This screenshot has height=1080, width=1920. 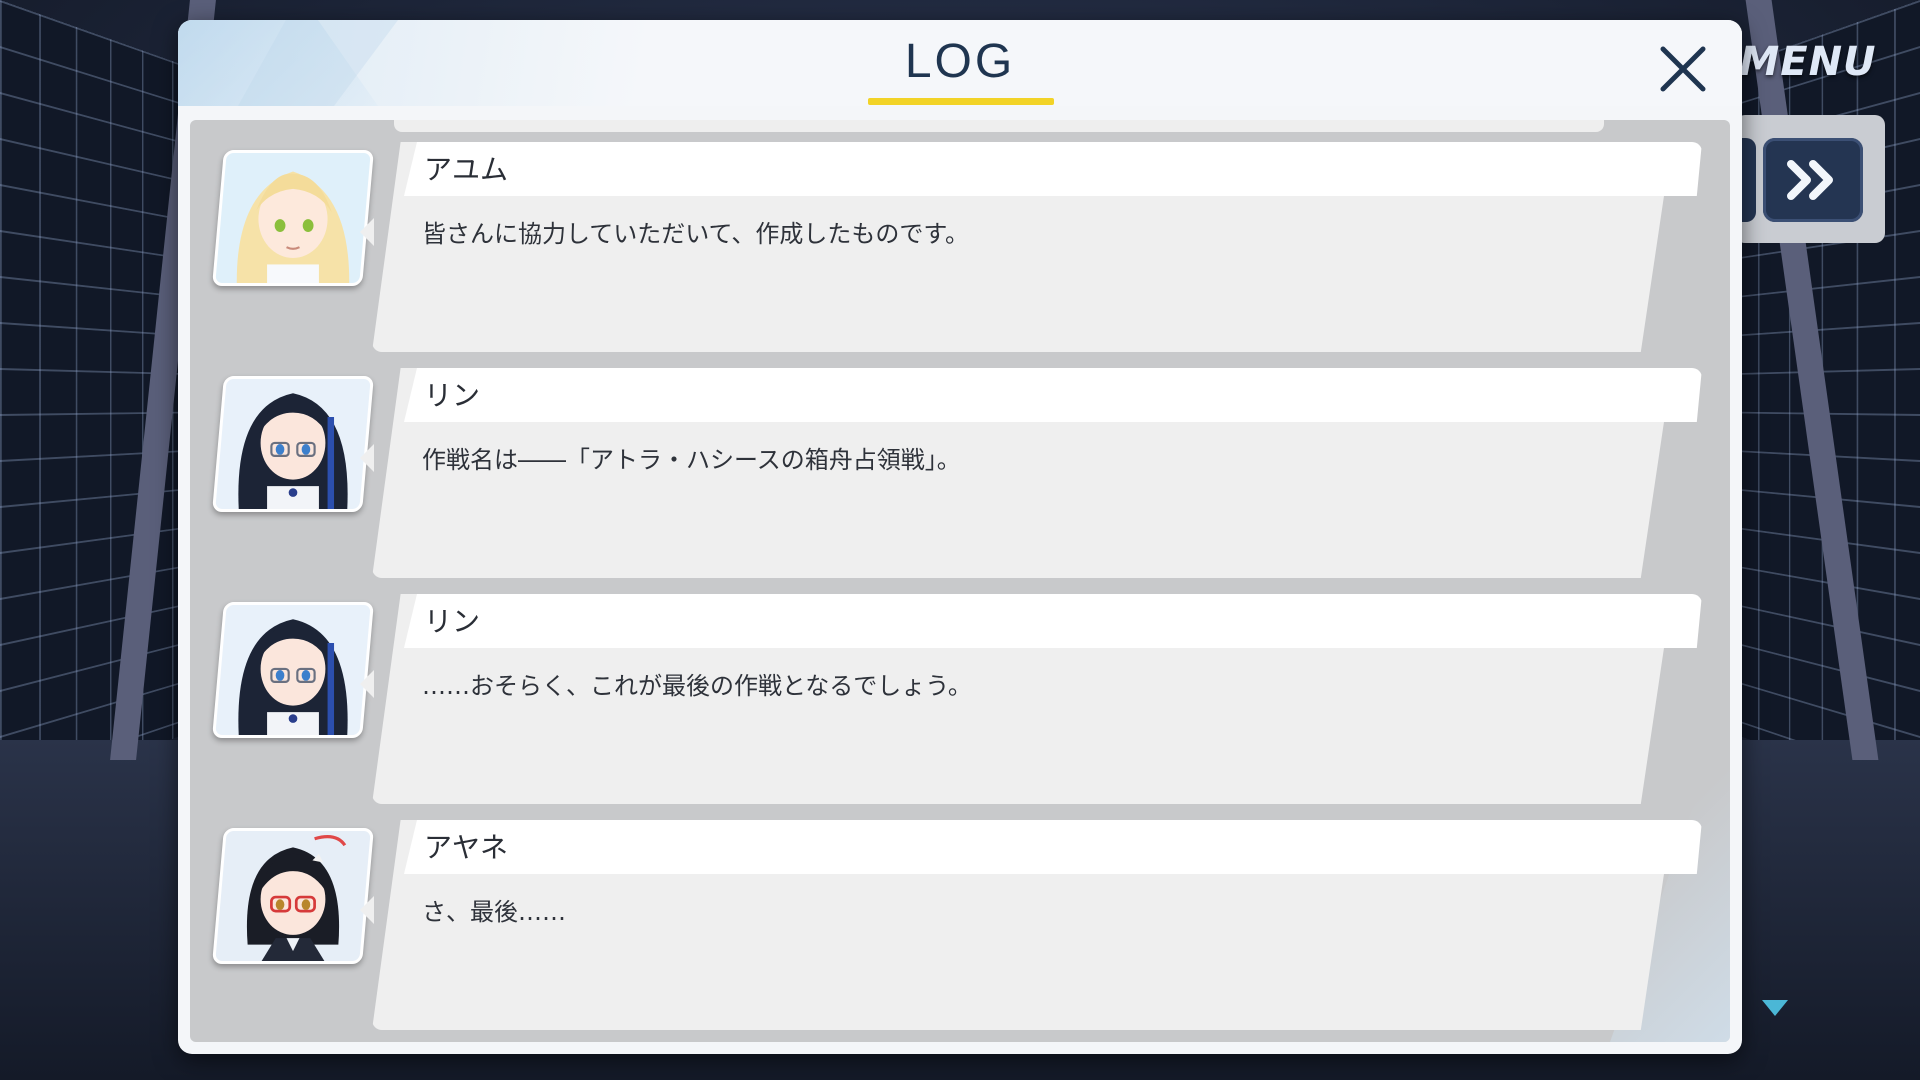 What do you see at coordinates (466, 846) in the screenshot?
I see `speaker-name: アヤネ` at bounding box center [466, 846].